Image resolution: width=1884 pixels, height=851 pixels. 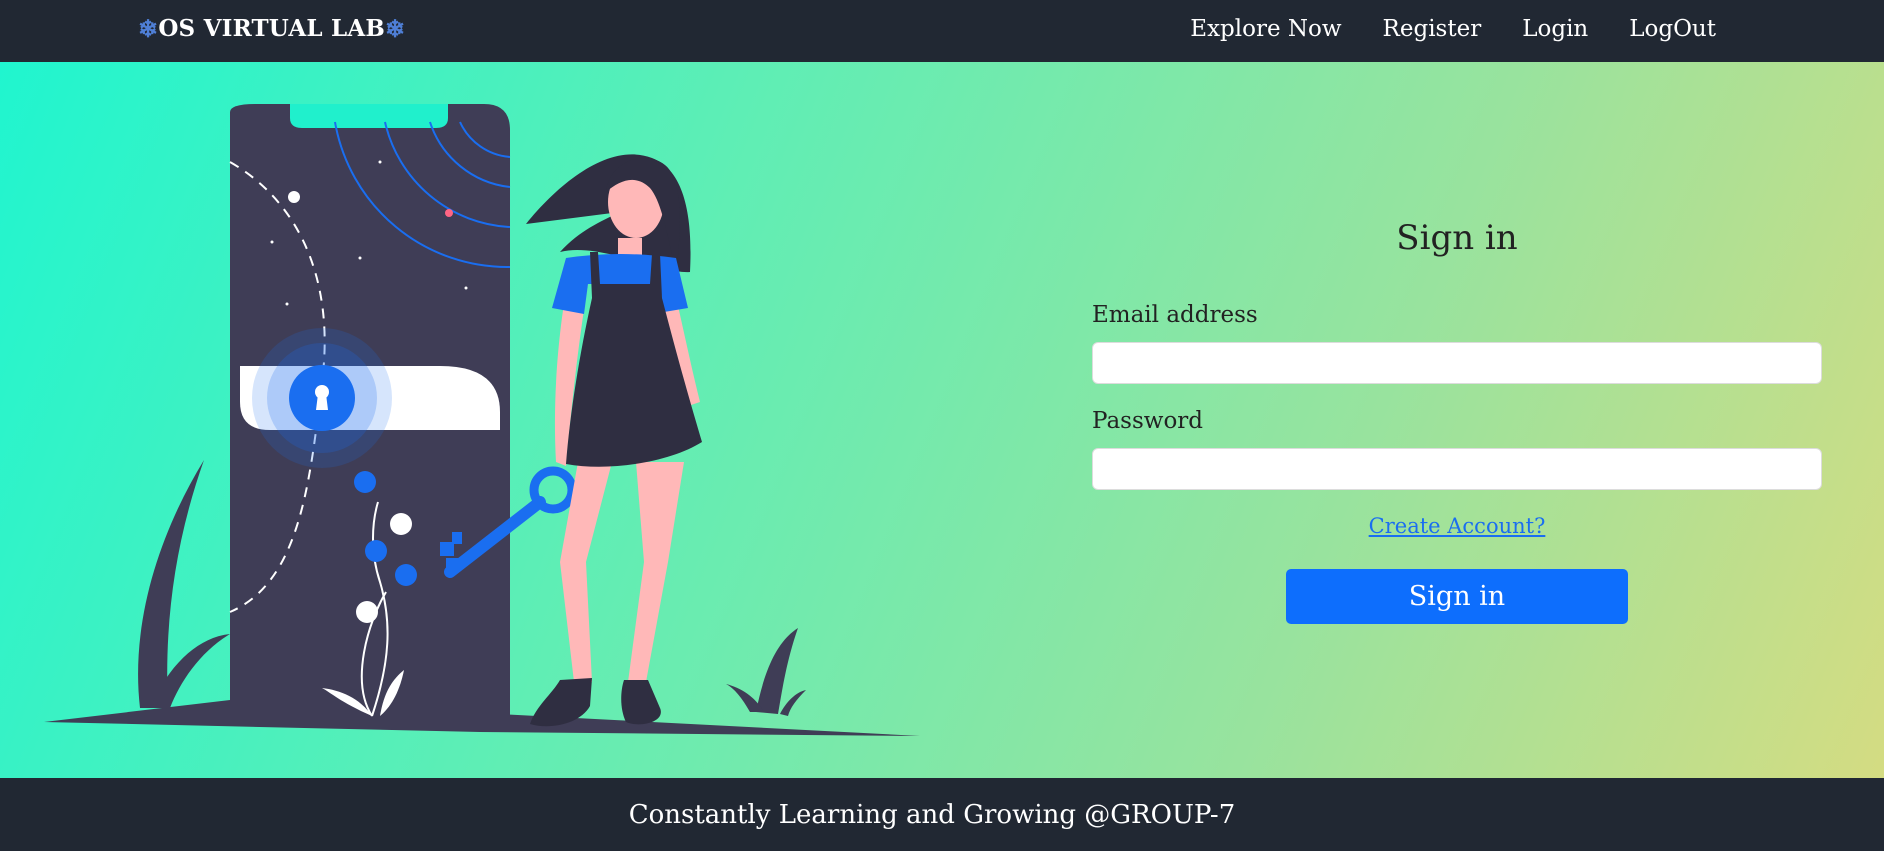 I want to click on password-field, so click(x=1457, y=469).